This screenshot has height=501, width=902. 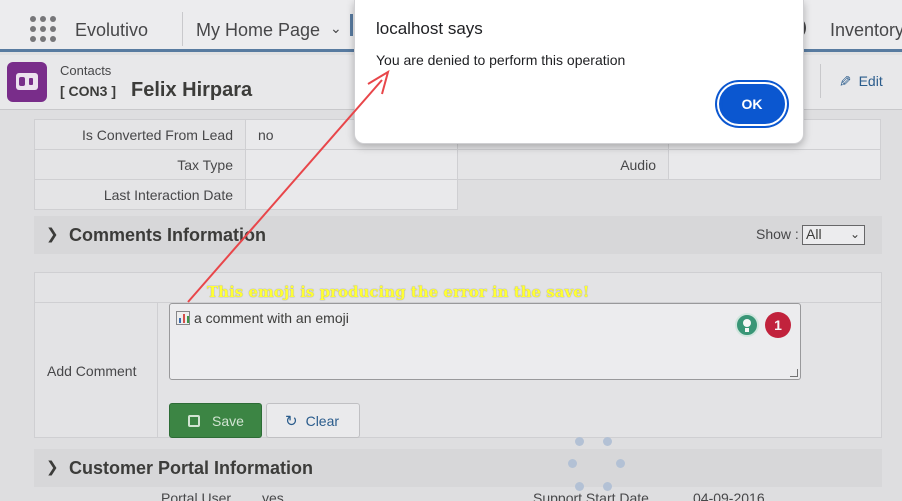 I want to click on ok-button: OK, so click(x=752, y=104).